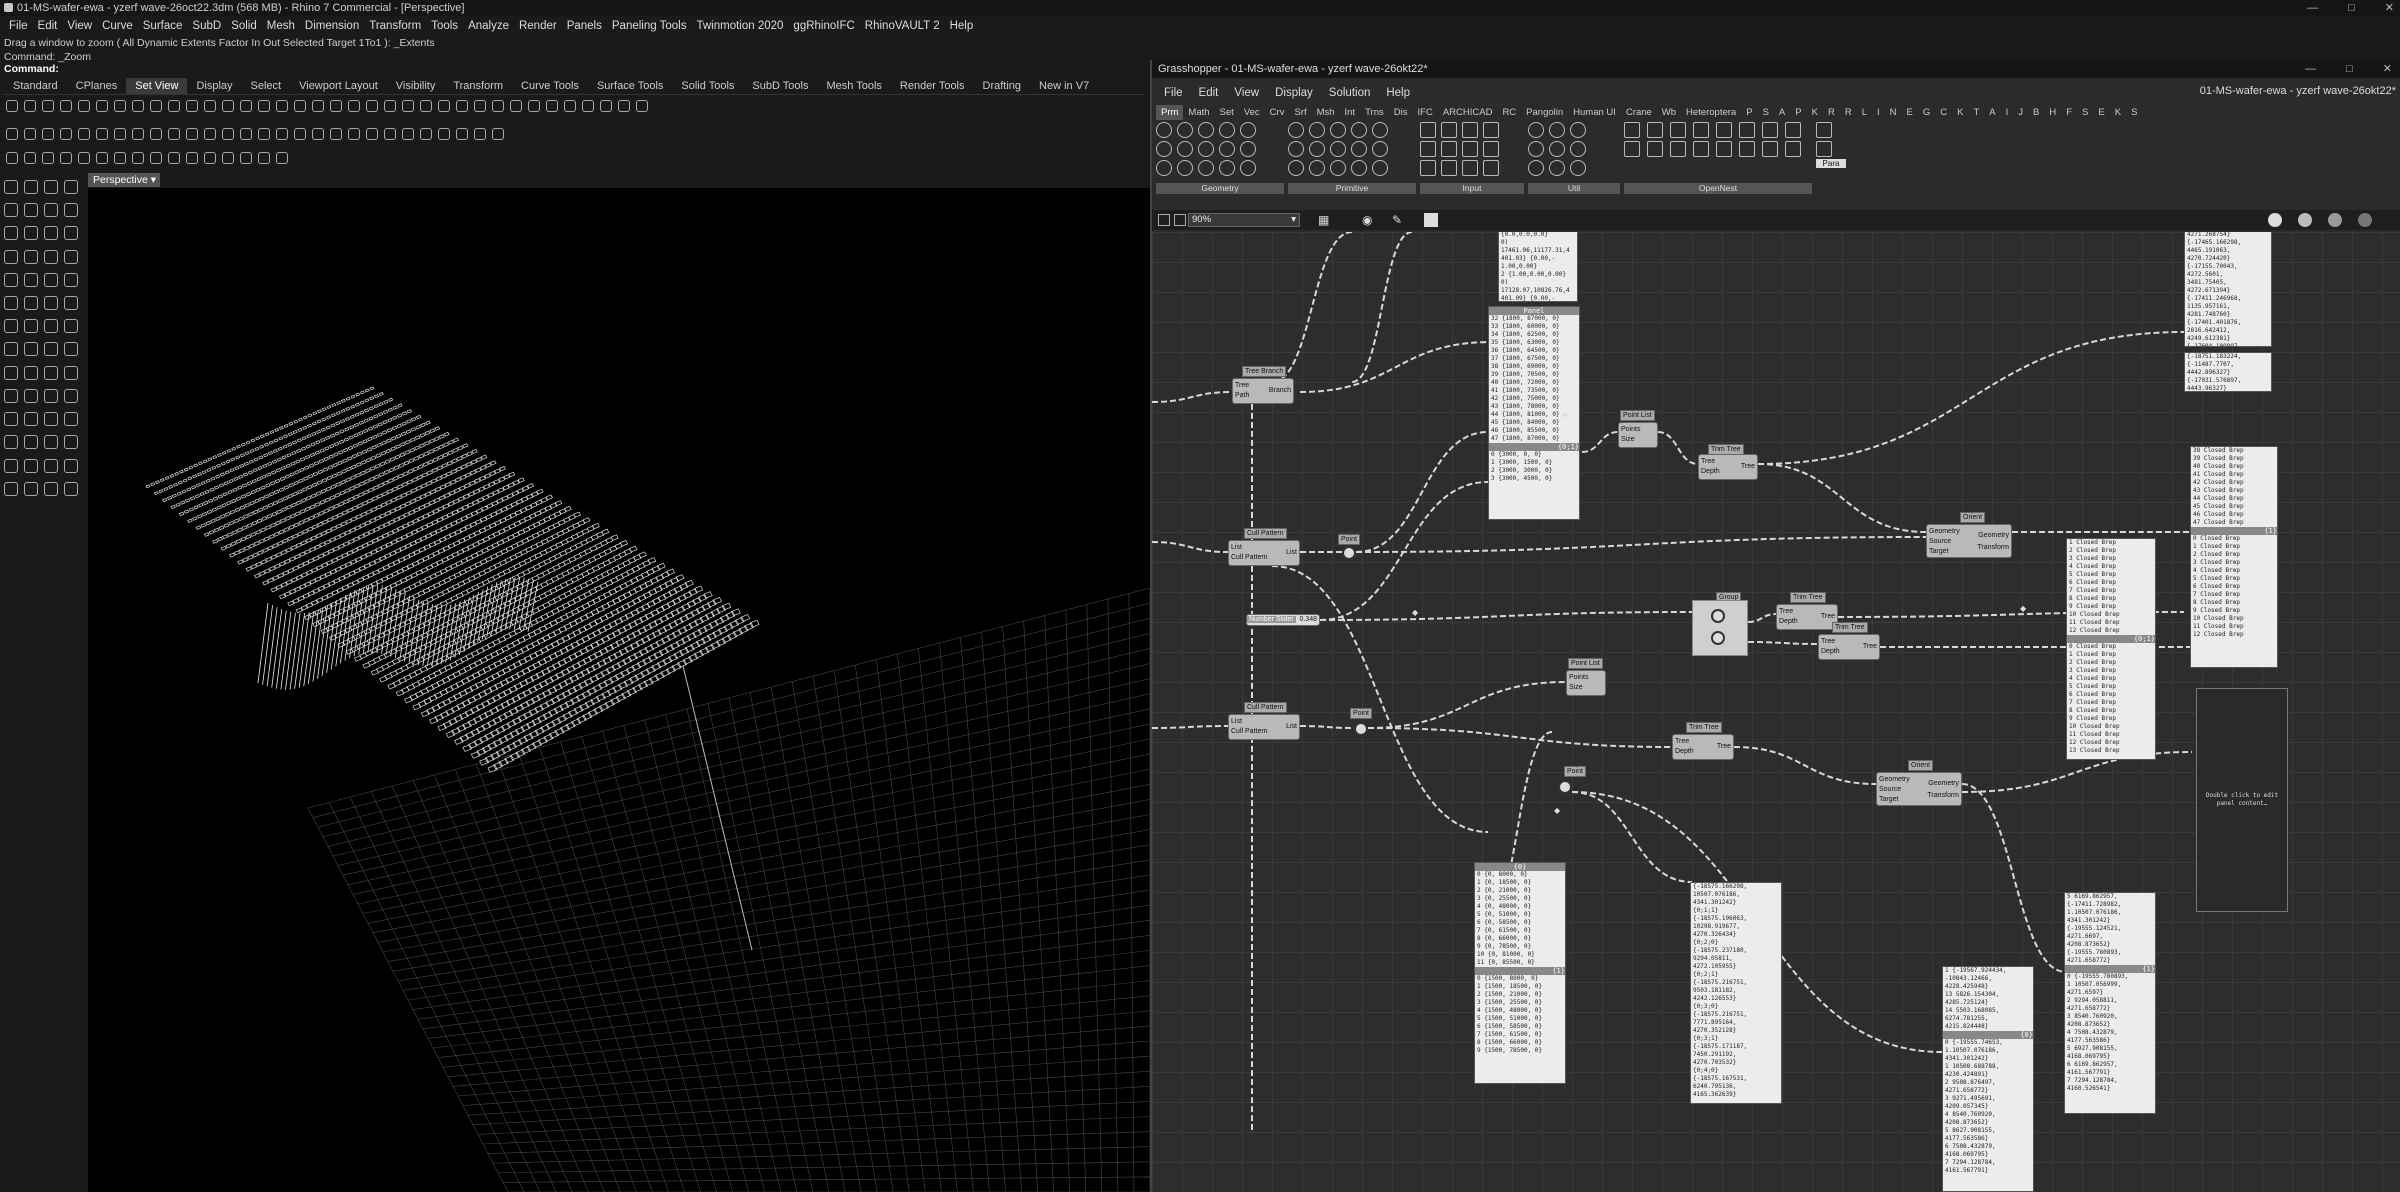 Image resolution: width=2400 pixels, height=1192 pixels. What do you see at coordinates (1943, 783) in the screenshot?
I see `output-geometry: Geometry` at bounding box center [1943, 783].